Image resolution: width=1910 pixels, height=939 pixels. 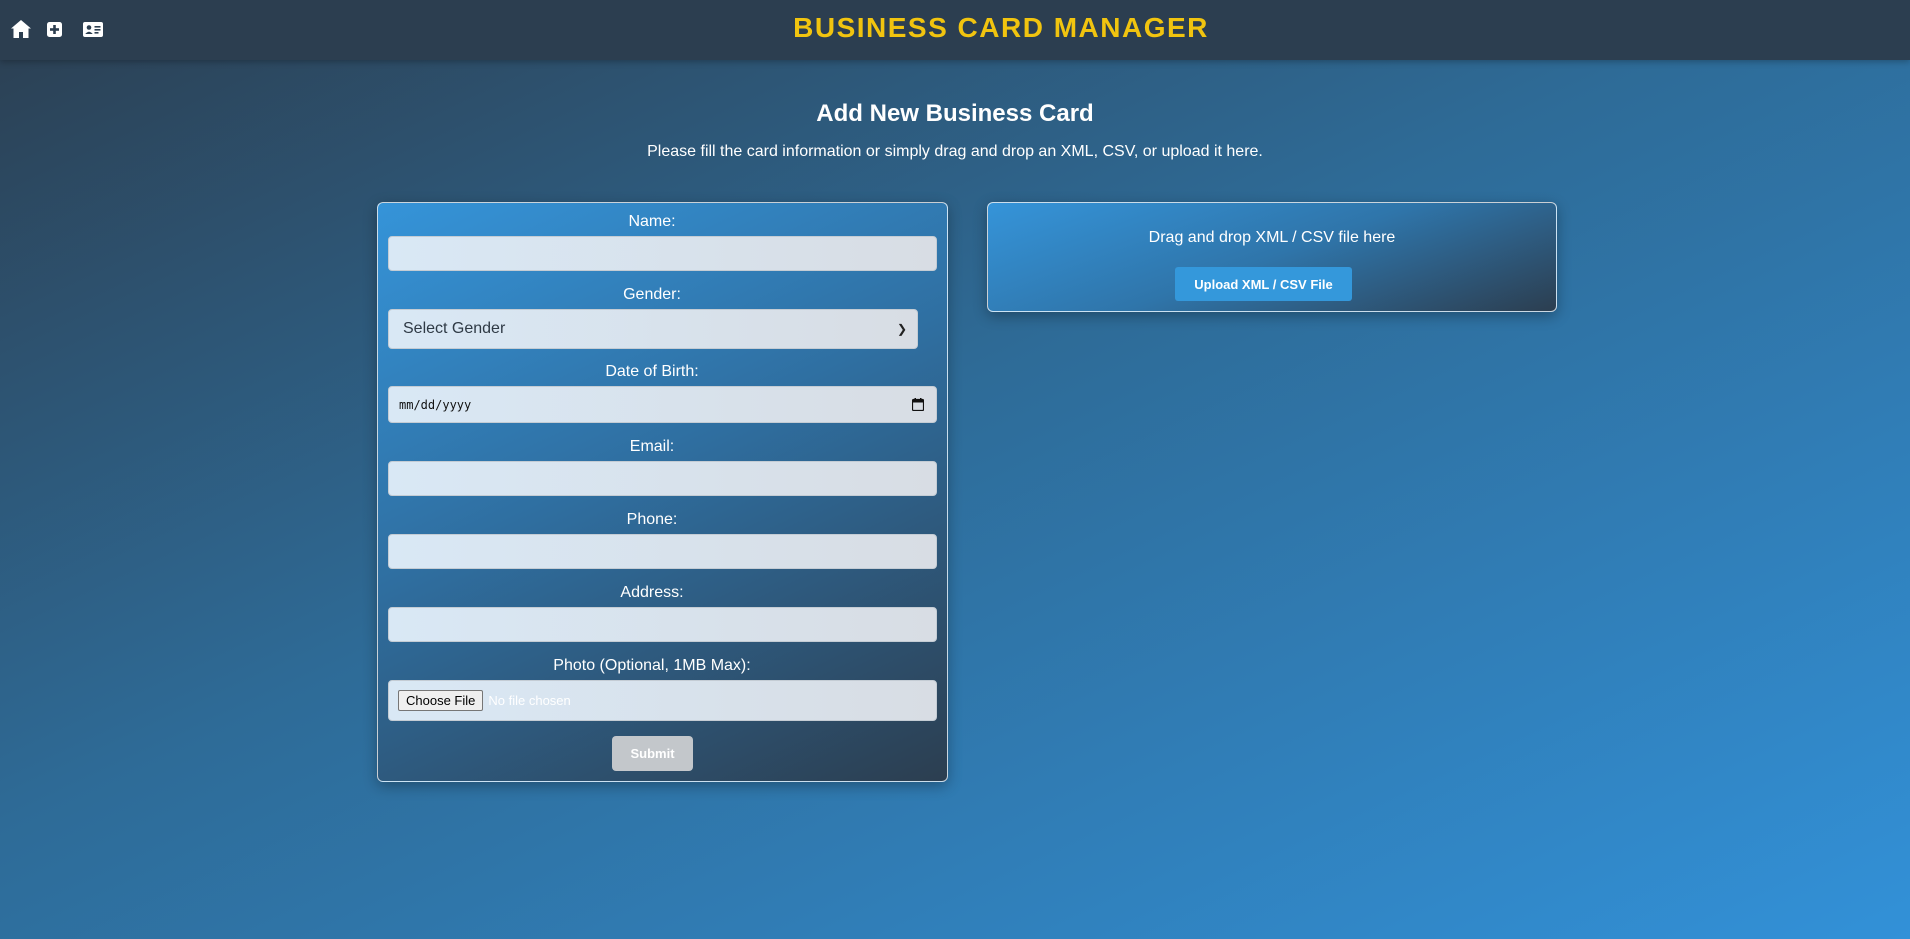 What do you see at coordinates (652, 592) in the screenshot?
I see `address-label: Address:` at bounding box center [652, 592].